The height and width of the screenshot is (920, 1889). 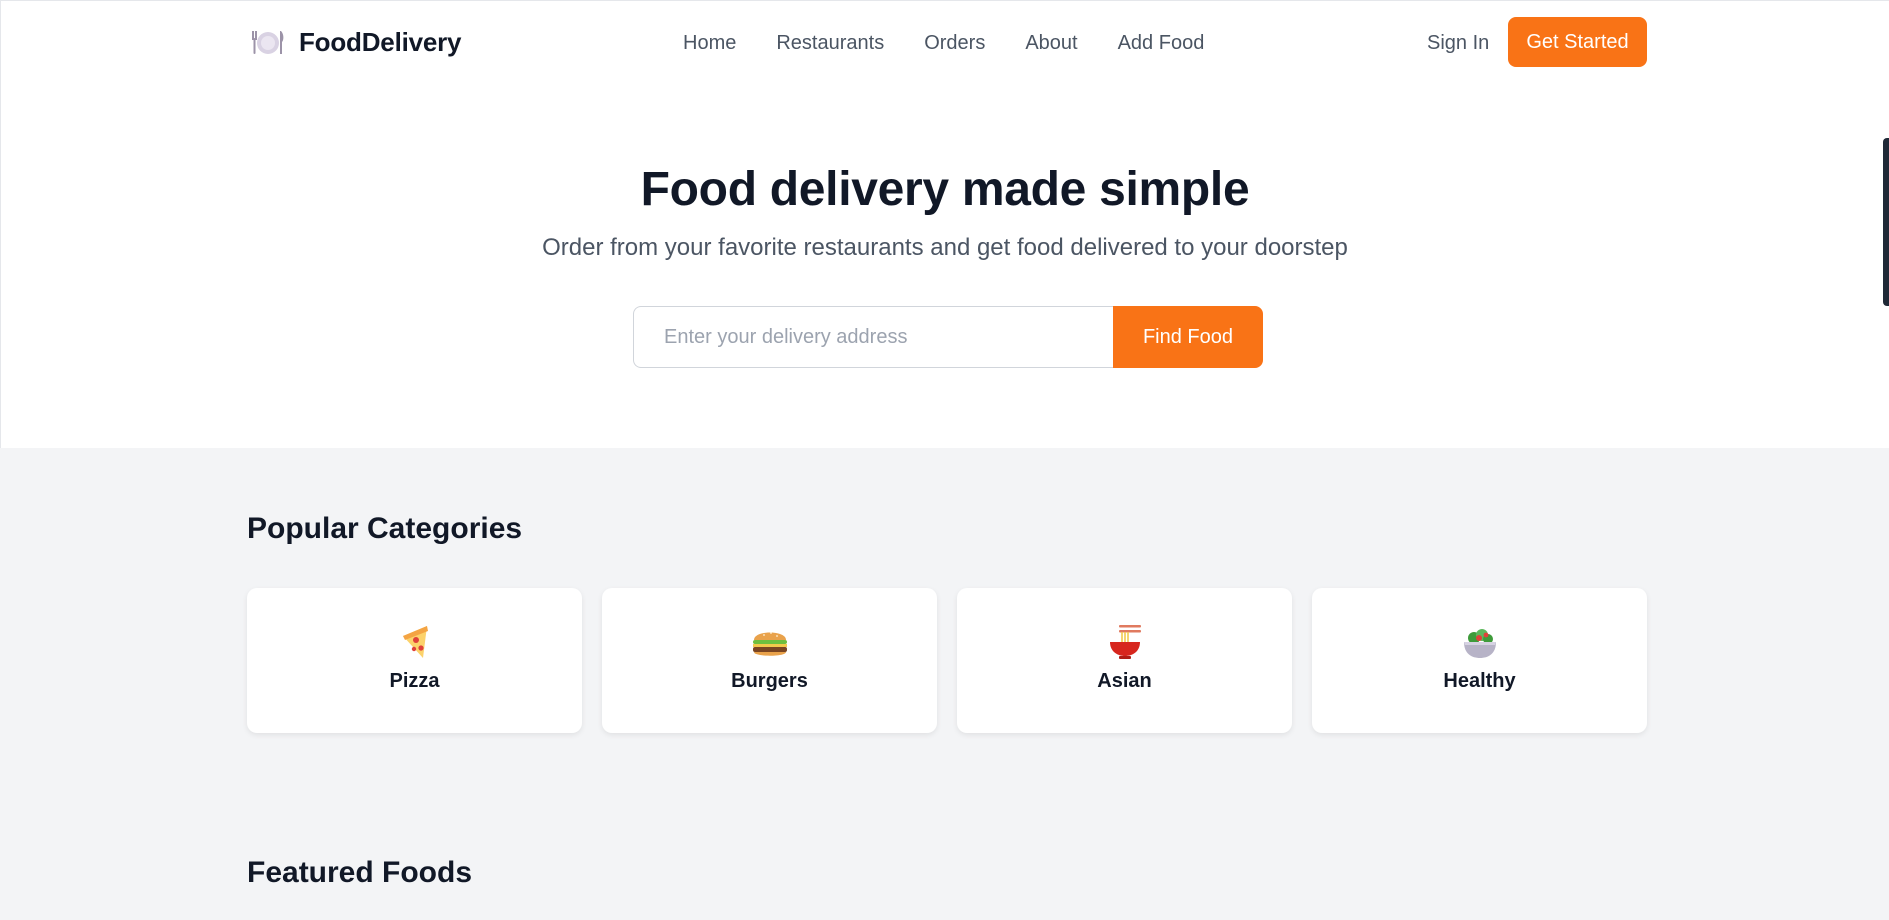 What do you see at coordinates (414, 660) in the screenshot?
I see `category-card-pizza: Pizza` at bounding box center [414, 660].